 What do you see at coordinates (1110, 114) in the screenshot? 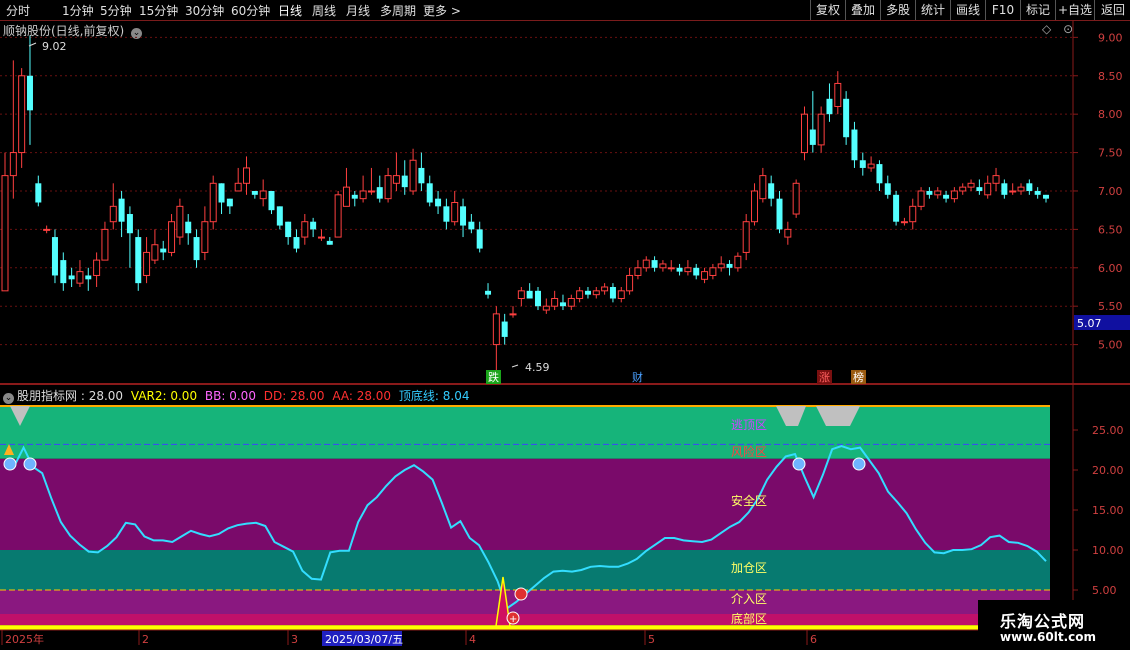
I see `price-tick-label: 8.00` at bounding box center [1110, 114].